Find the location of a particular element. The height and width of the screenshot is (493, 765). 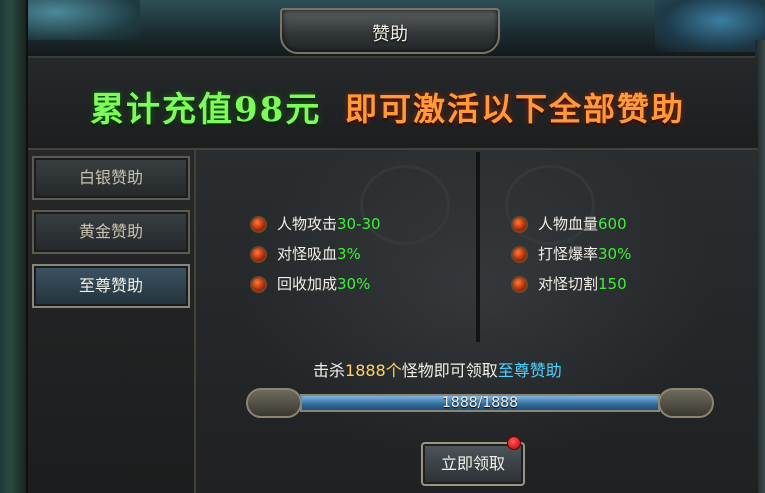

progress-bar-cap-right is located at coordinates (686, 403).